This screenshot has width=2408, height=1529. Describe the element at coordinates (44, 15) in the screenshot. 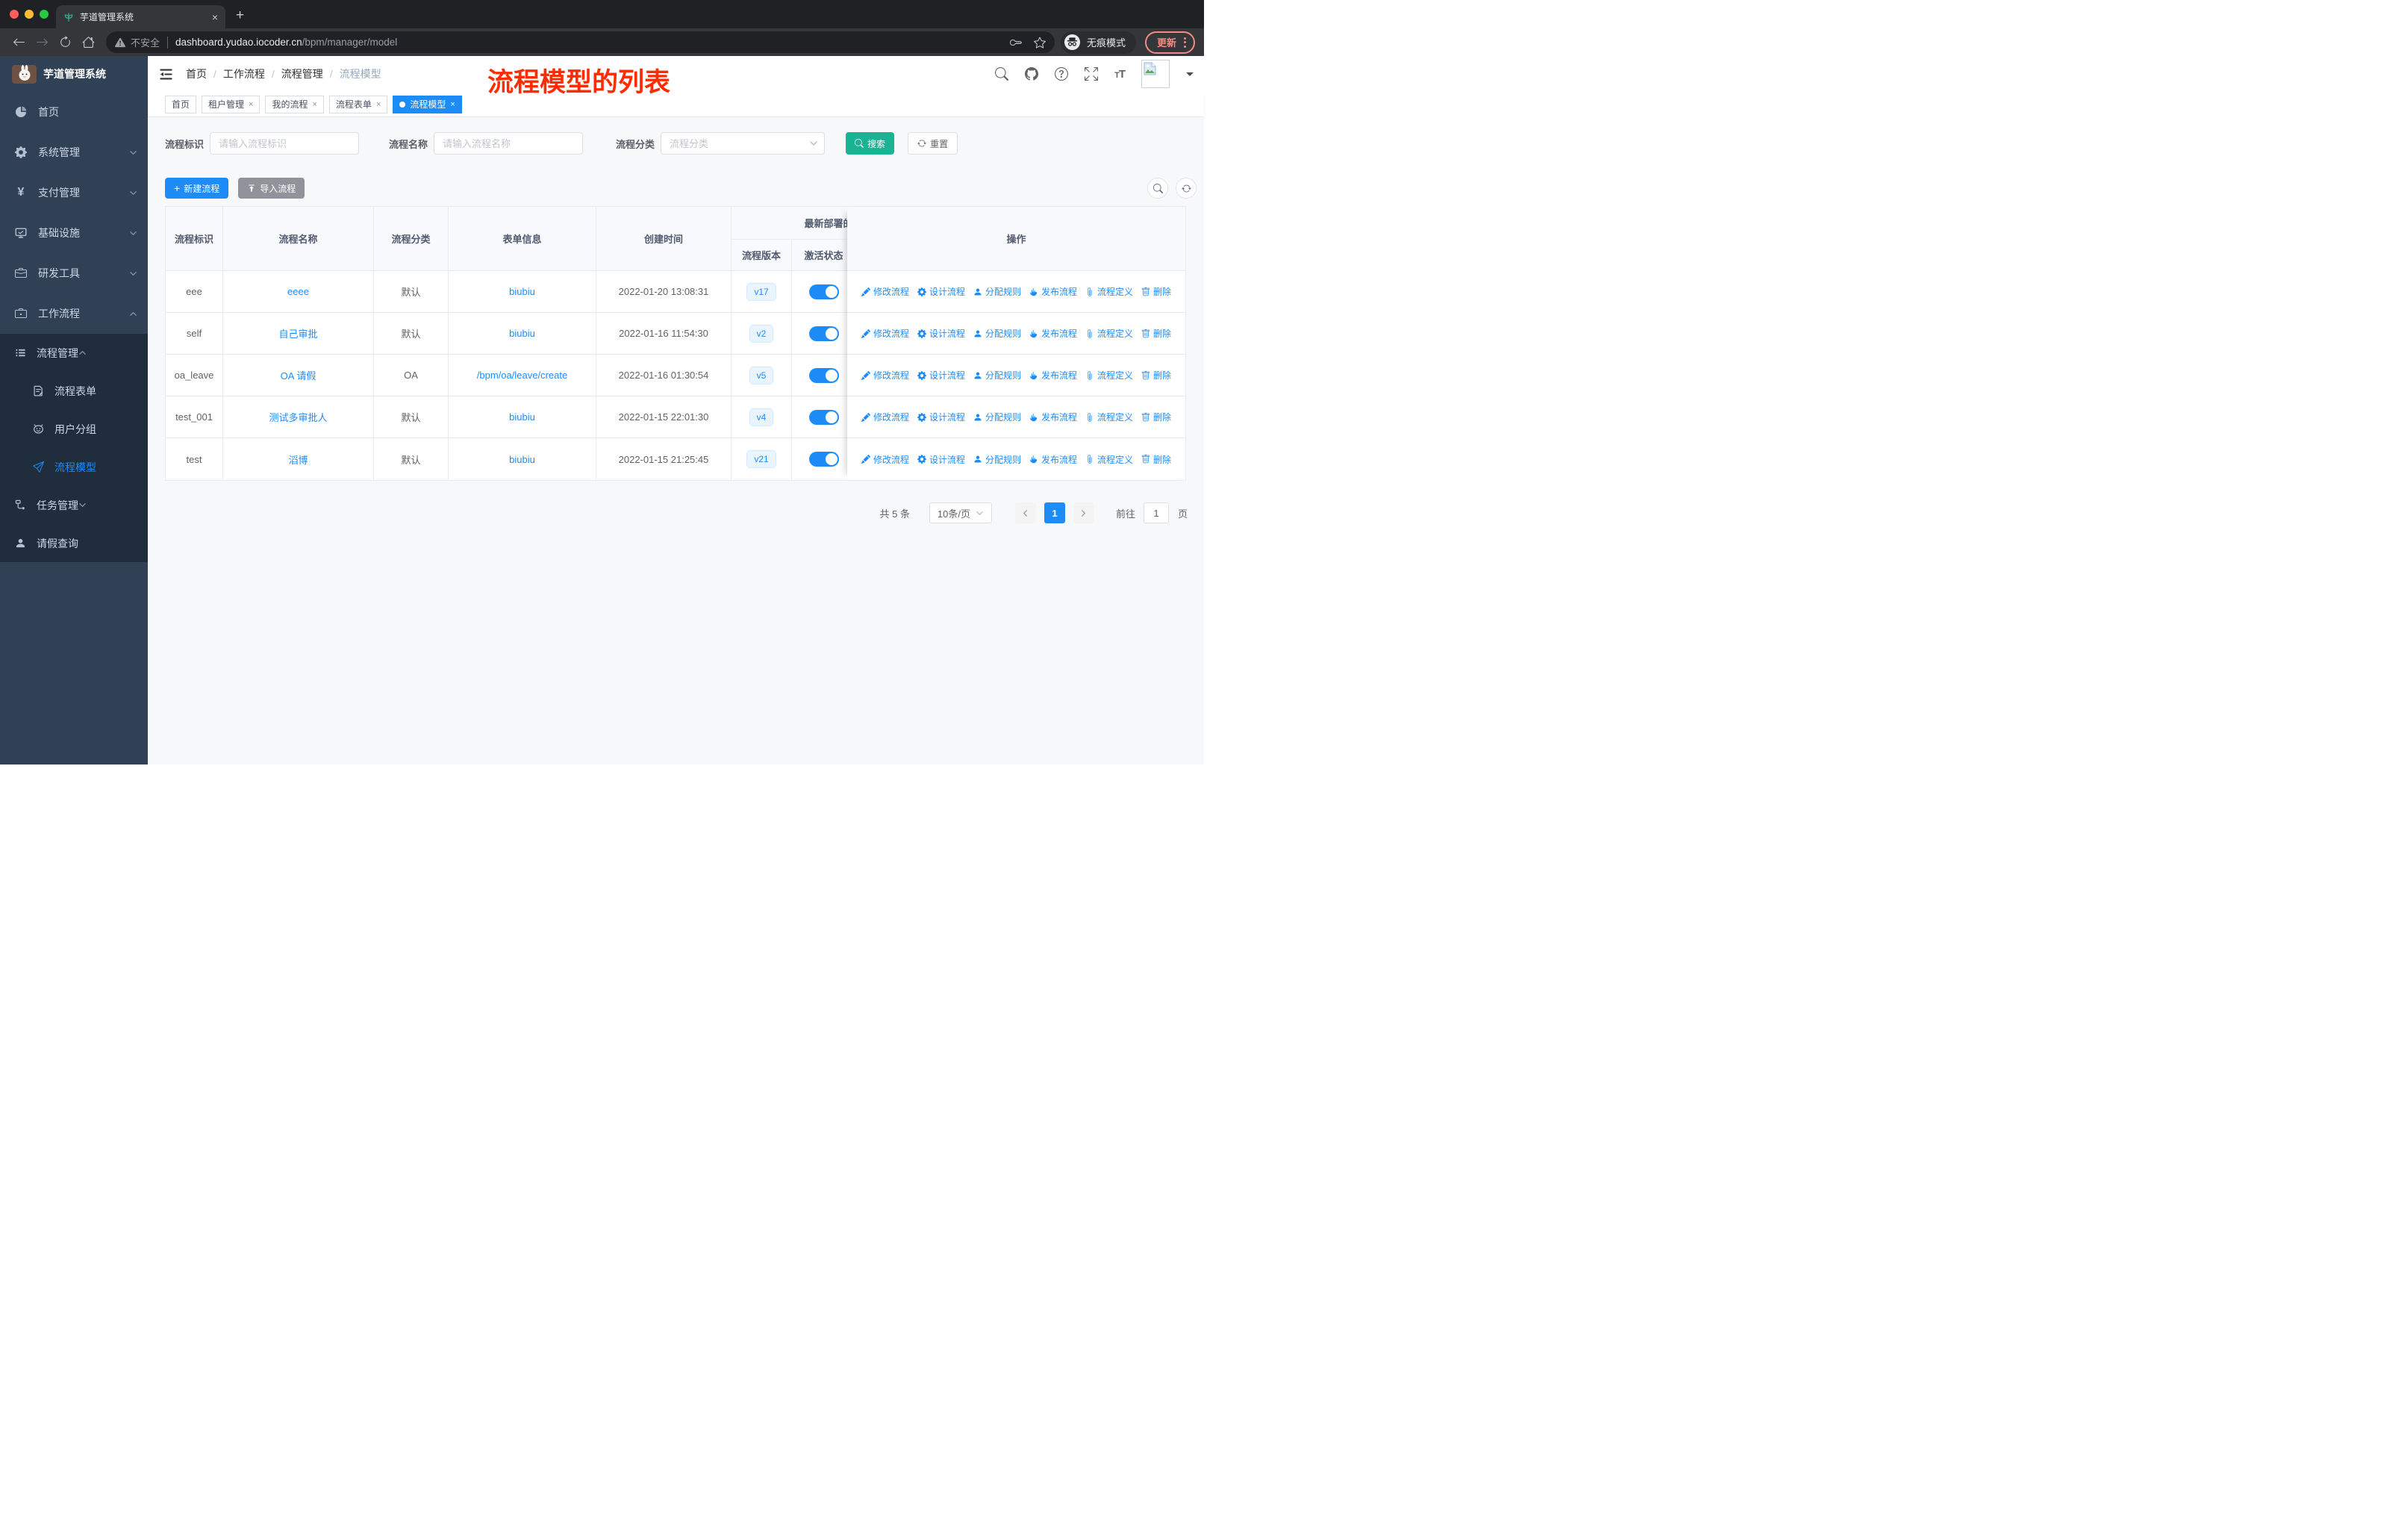

I see `maximize-window-button` at that location.